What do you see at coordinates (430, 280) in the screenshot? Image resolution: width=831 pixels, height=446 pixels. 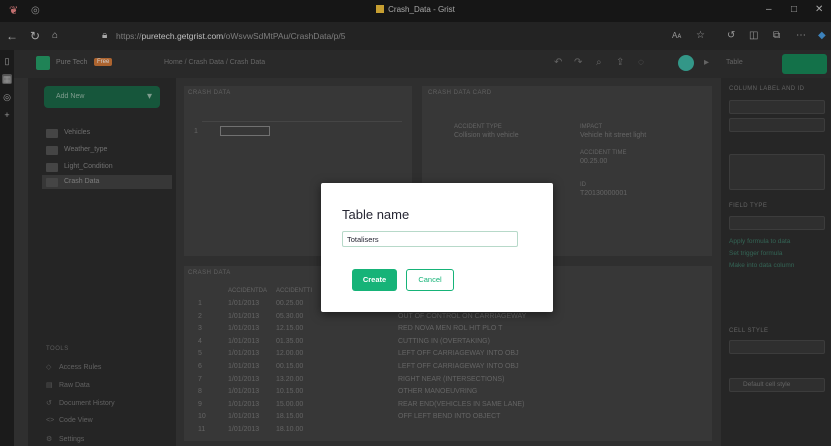 I see `cancel-button: Cancel` at bounding box center [430, 280].